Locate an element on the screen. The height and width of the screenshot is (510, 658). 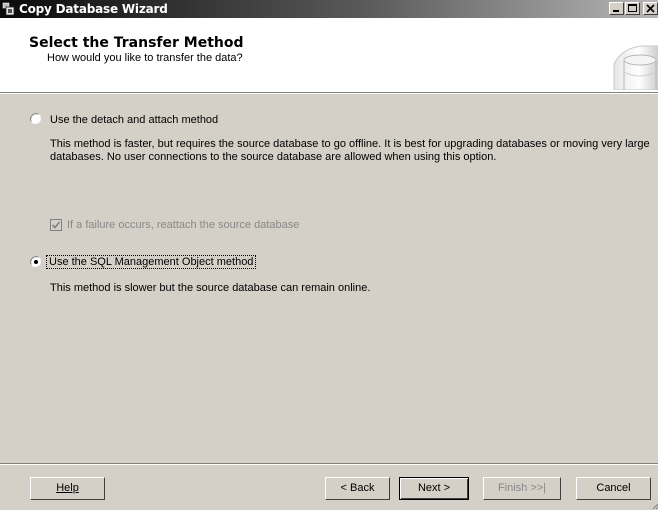
maximize-button is located at coordinates (632, 8).